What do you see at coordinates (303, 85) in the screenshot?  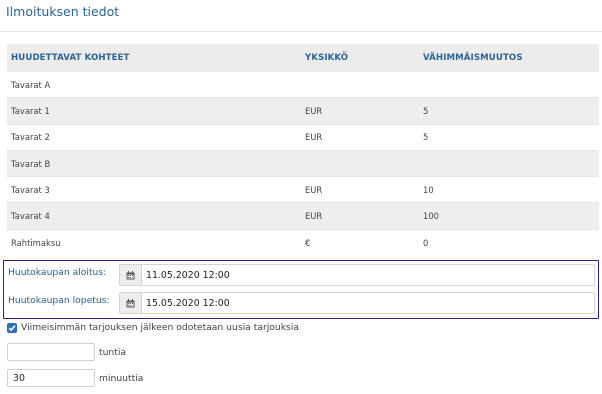 I see `table-row: Tavarat A` at bounding box center [303, 85].